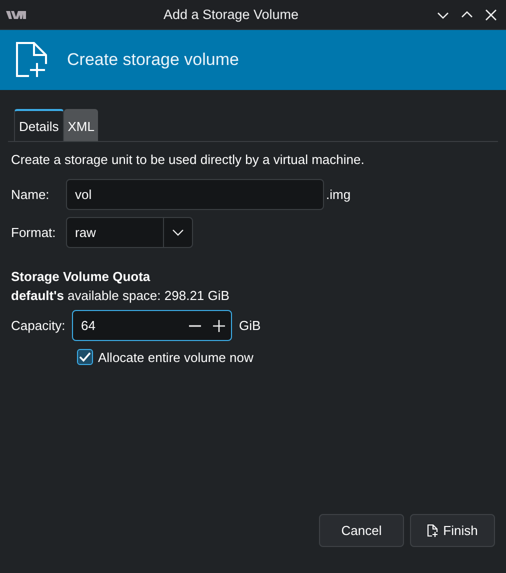 The height and width of the screenshot is (573, 506). What do you see at coordinates (81, 125) in the screenshot?
I see `tab: XML` at bounding box center [81, 125].